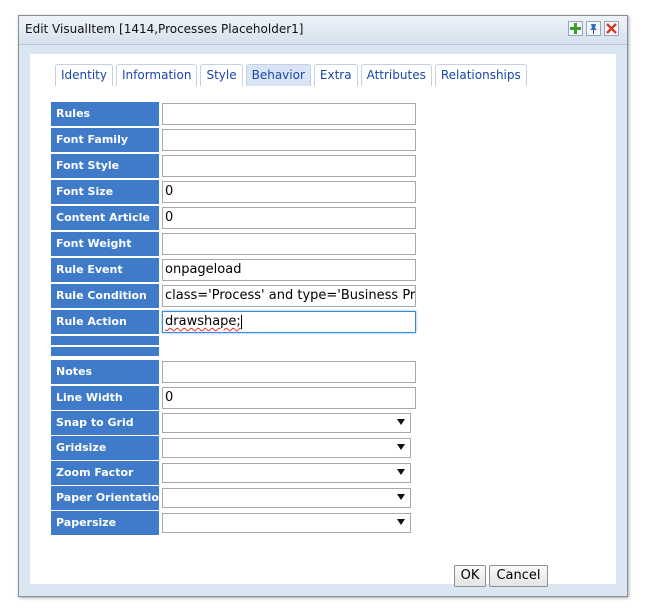 The height and width of the screenshot is (613, 646). I want to click on zoom-factor-dropdown, so click(286, 473).